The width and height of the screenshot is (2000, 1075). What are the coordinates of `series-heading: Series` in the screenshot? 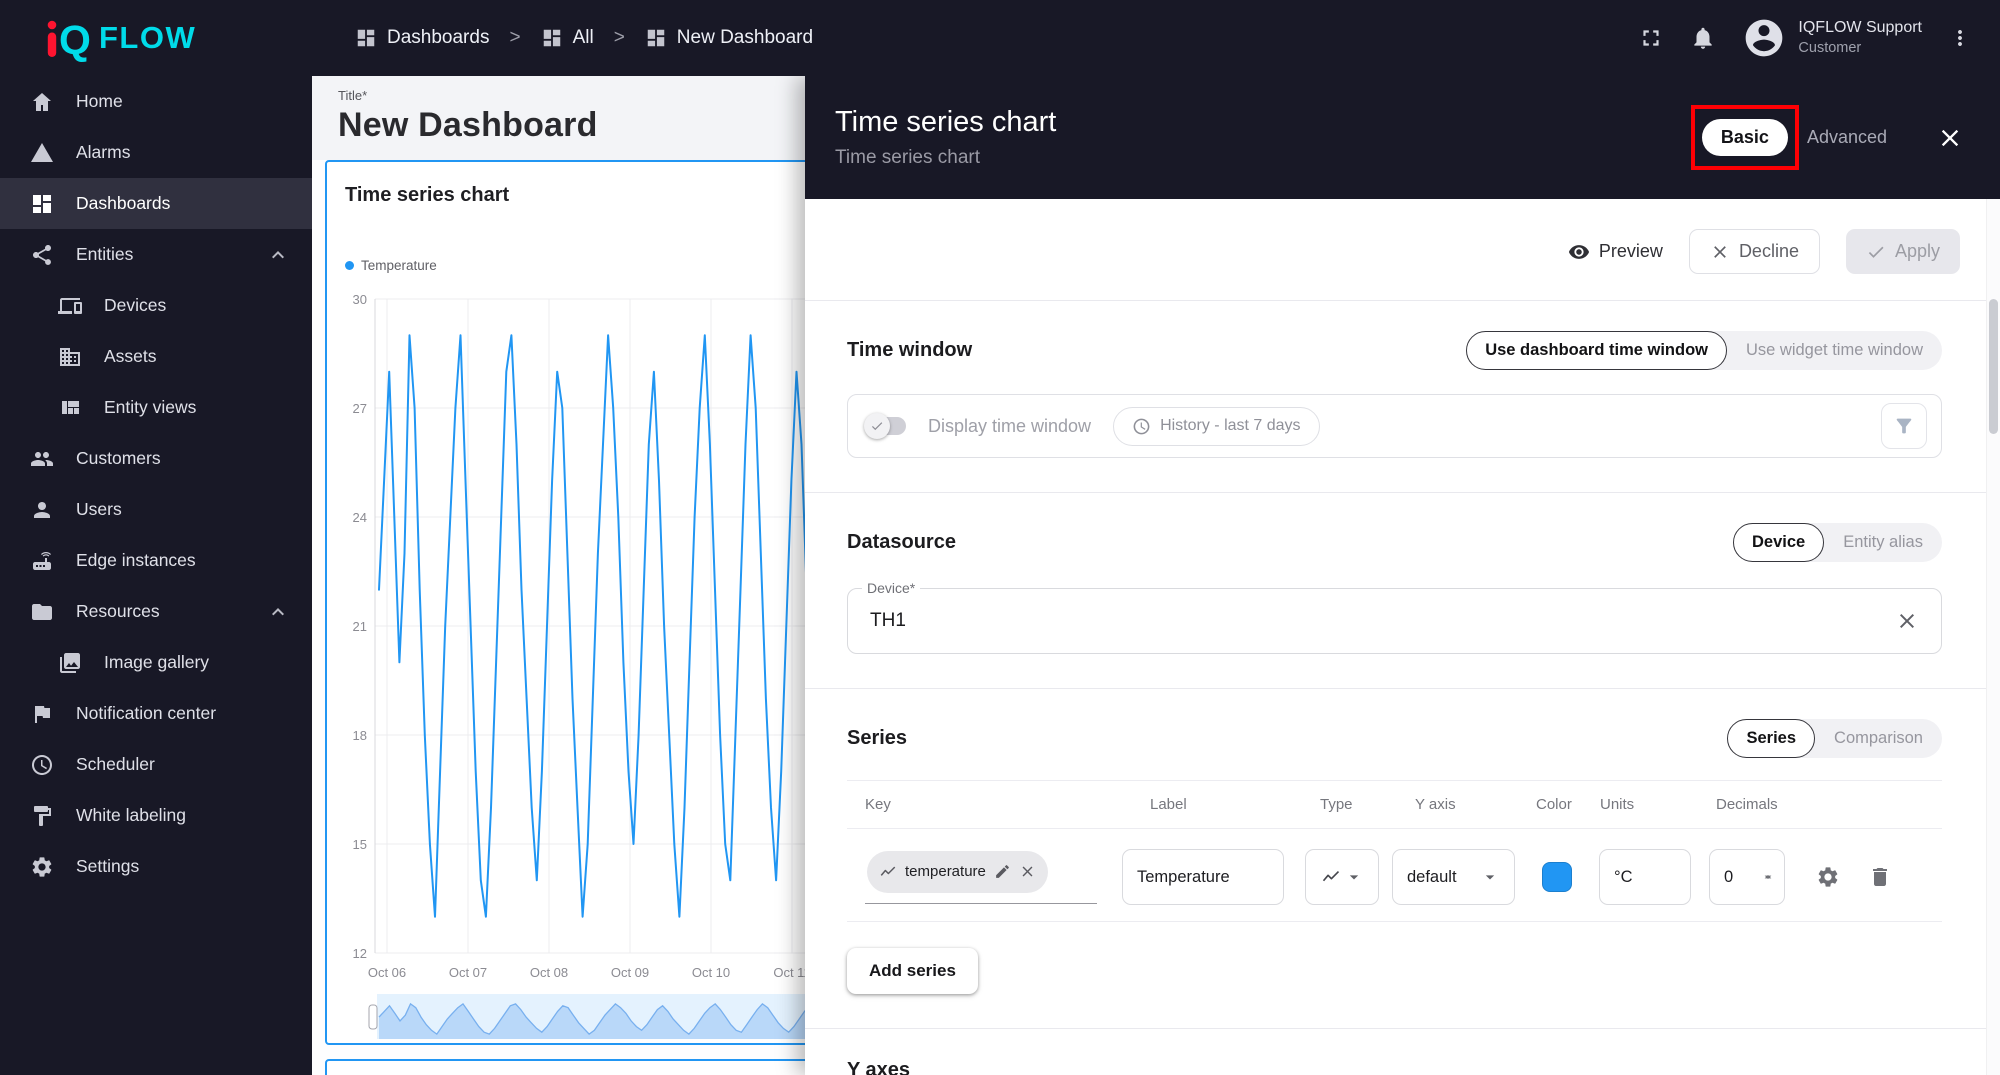 It's located at (877, 738).